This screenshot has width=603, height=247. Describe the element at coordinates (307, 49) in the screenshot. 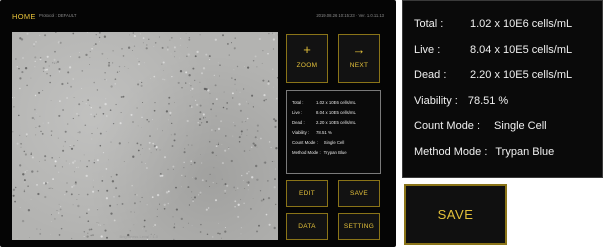

I see `plus-icon: +` at that location.